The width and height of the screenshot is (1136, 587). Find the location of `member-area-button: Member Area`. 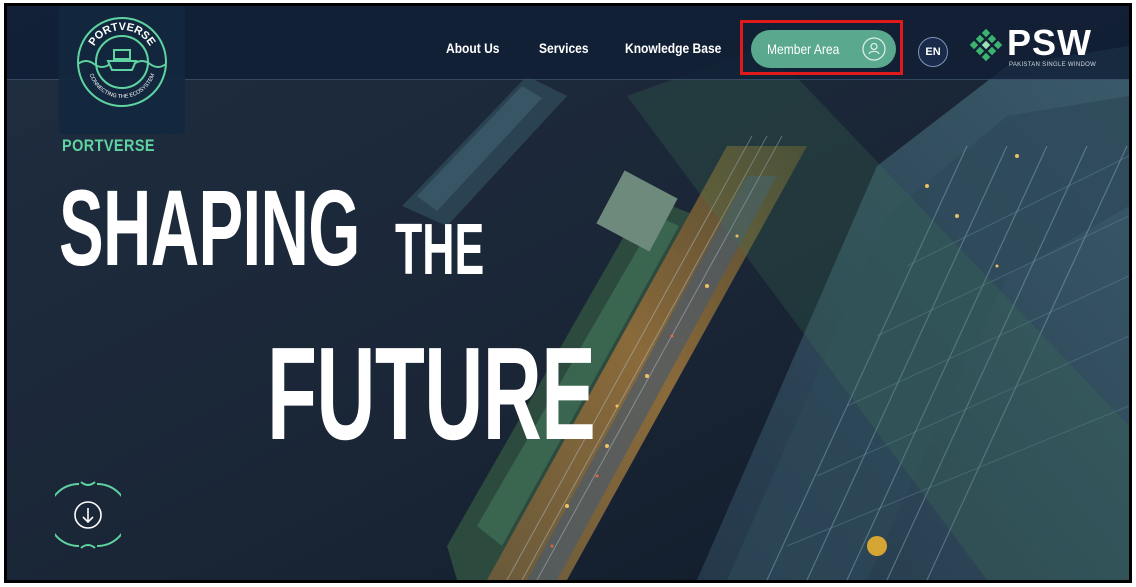

member-area-button: Member Area is located at coordinates (823, 49).